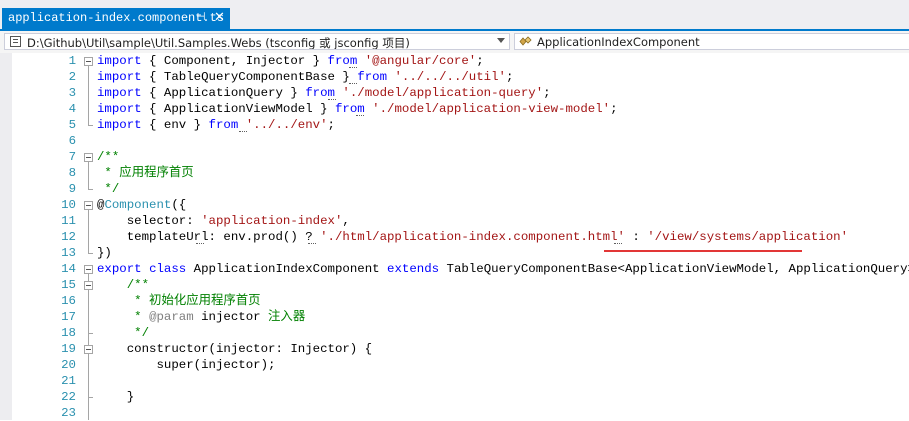 This screenshot has width=909, height=421. What do you see at coordinates (115, 397) in the screenshot?
I see `code-text: }` at bounding box center [115, 397].